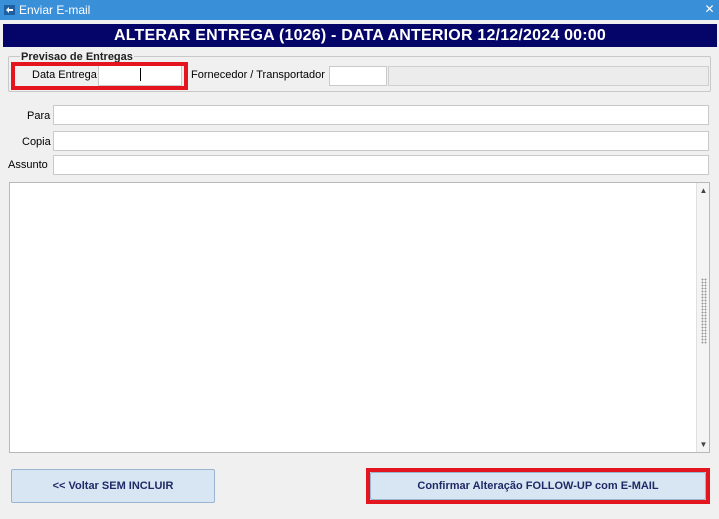 Image resolution: width=719 pixels, height=519 pixels. What do you see at coordinates (258, 75) in the screenshot?
I see `fornecedor-label: Fornecedor / Transportador` at bounding box center [258, 75].